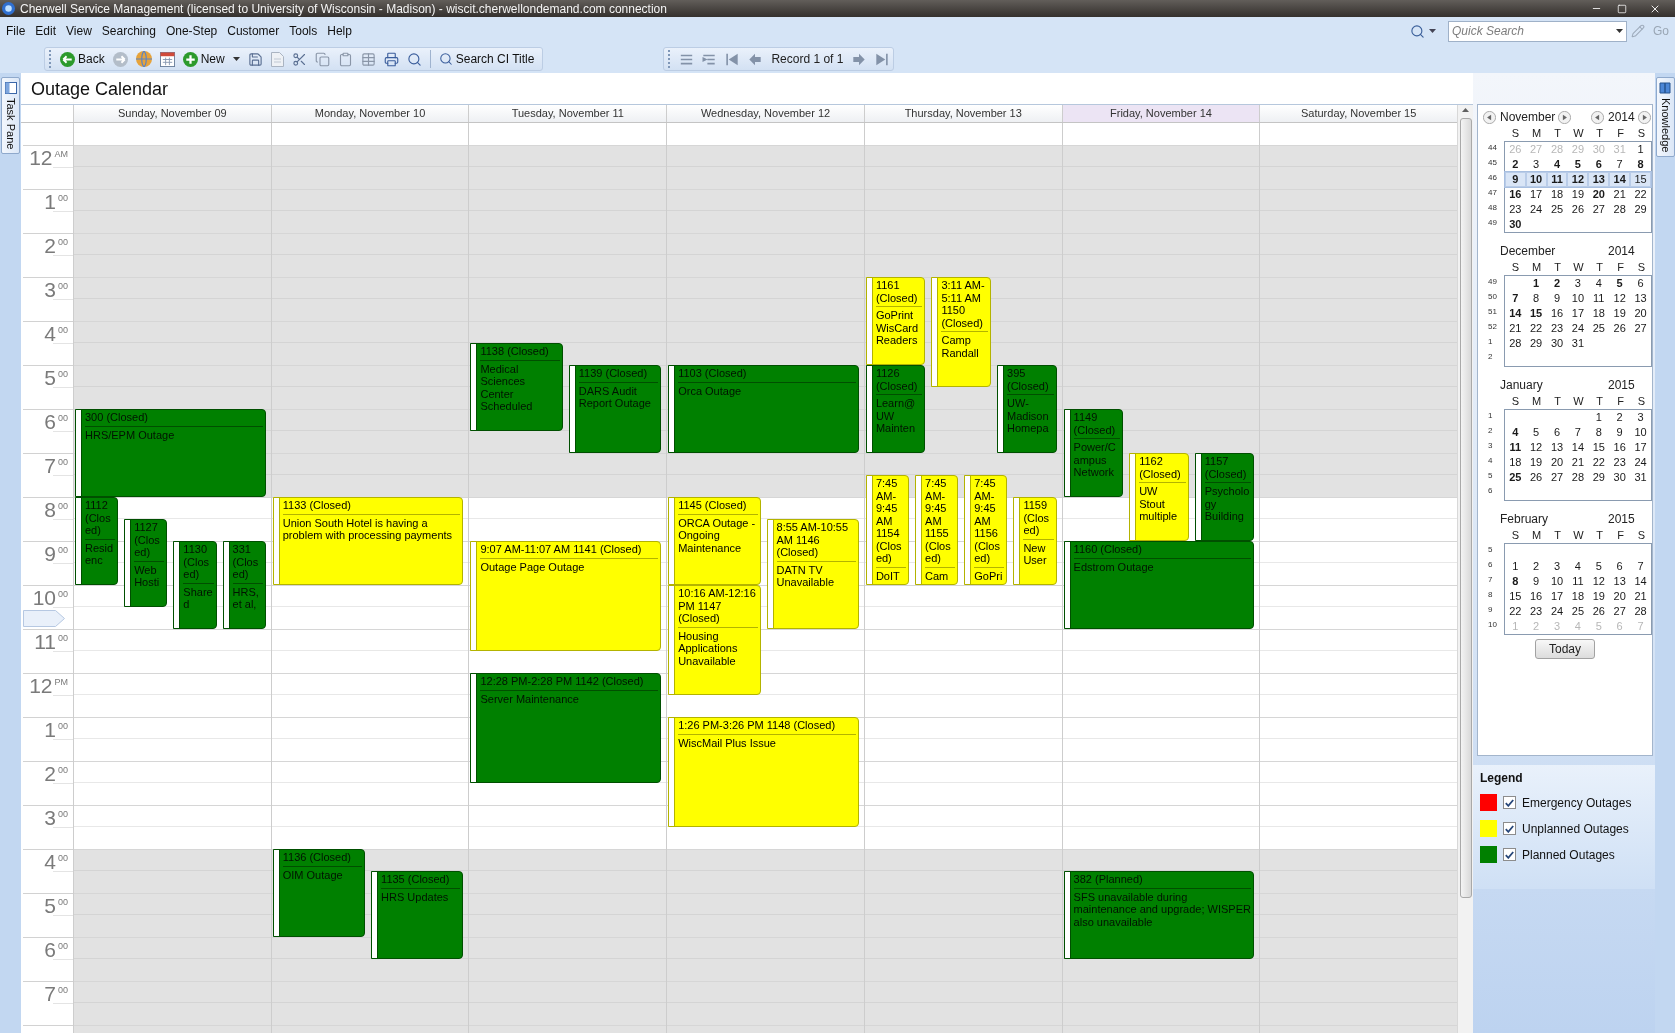 Image resolution: width=1675 pixels, height=1033 pixels. I want to click on event-card: 1112 (Closed) Residenc, so click(97, 541).